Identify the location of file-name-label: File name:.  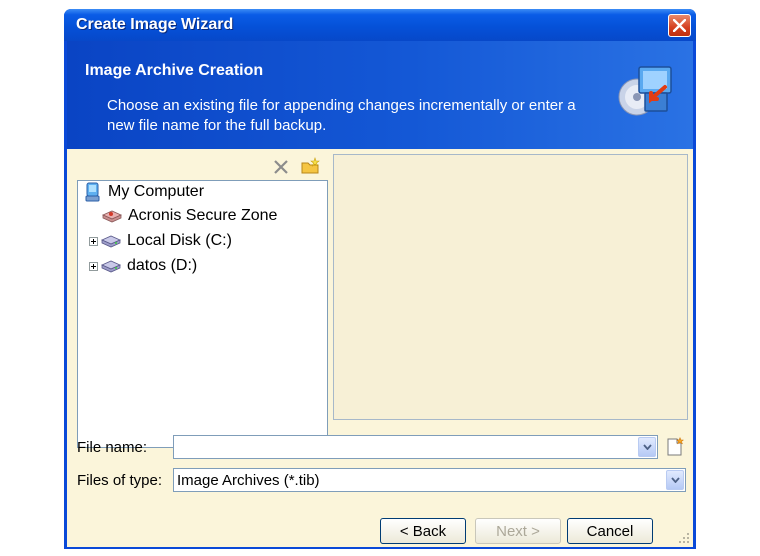
(112, 447).